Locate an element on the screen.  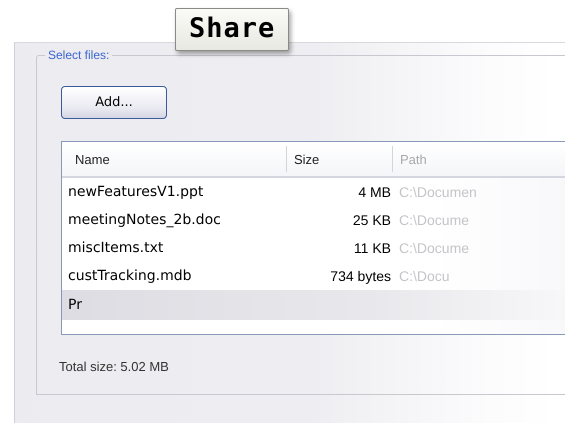
table-cell-text: newFeaturesV1.ppt is located at coordinates (135, 192).